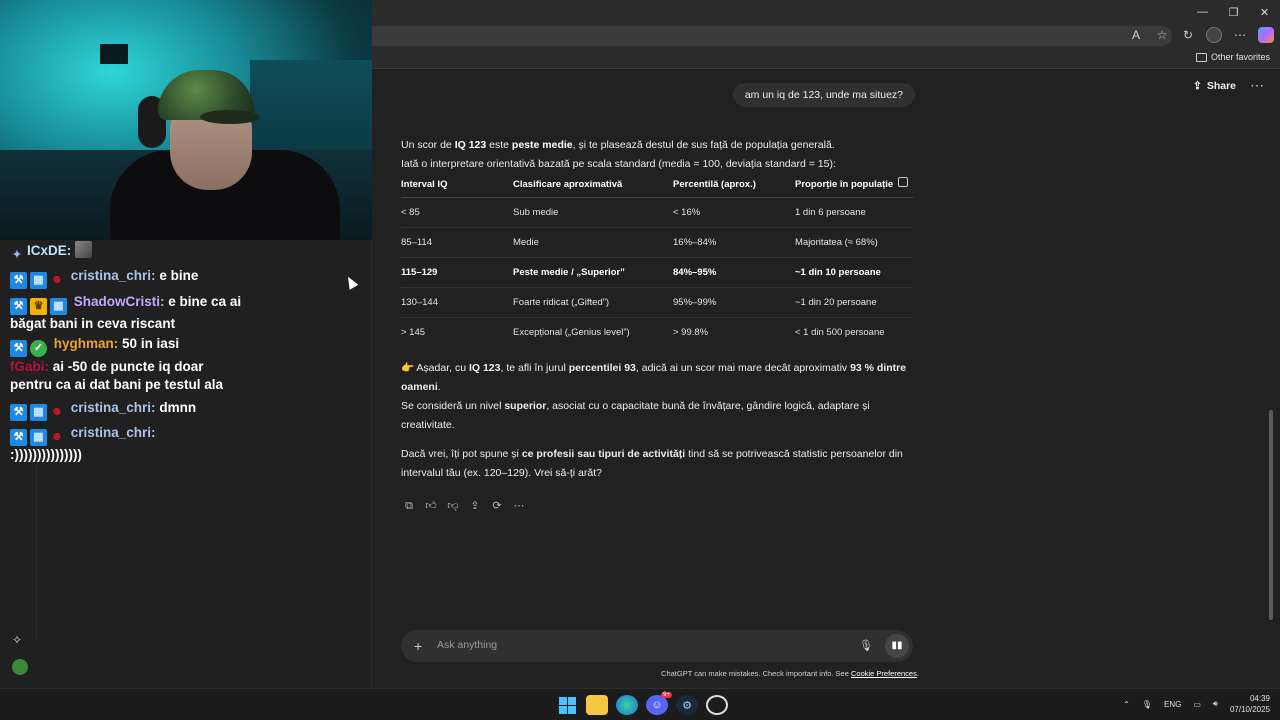 This screenshot has width=1280, height=720. What do you see at coordinates (854, 272) in the screenshot?
I see `table-cell: ~1 din 10 persoane` at bounding box center [854, 272].